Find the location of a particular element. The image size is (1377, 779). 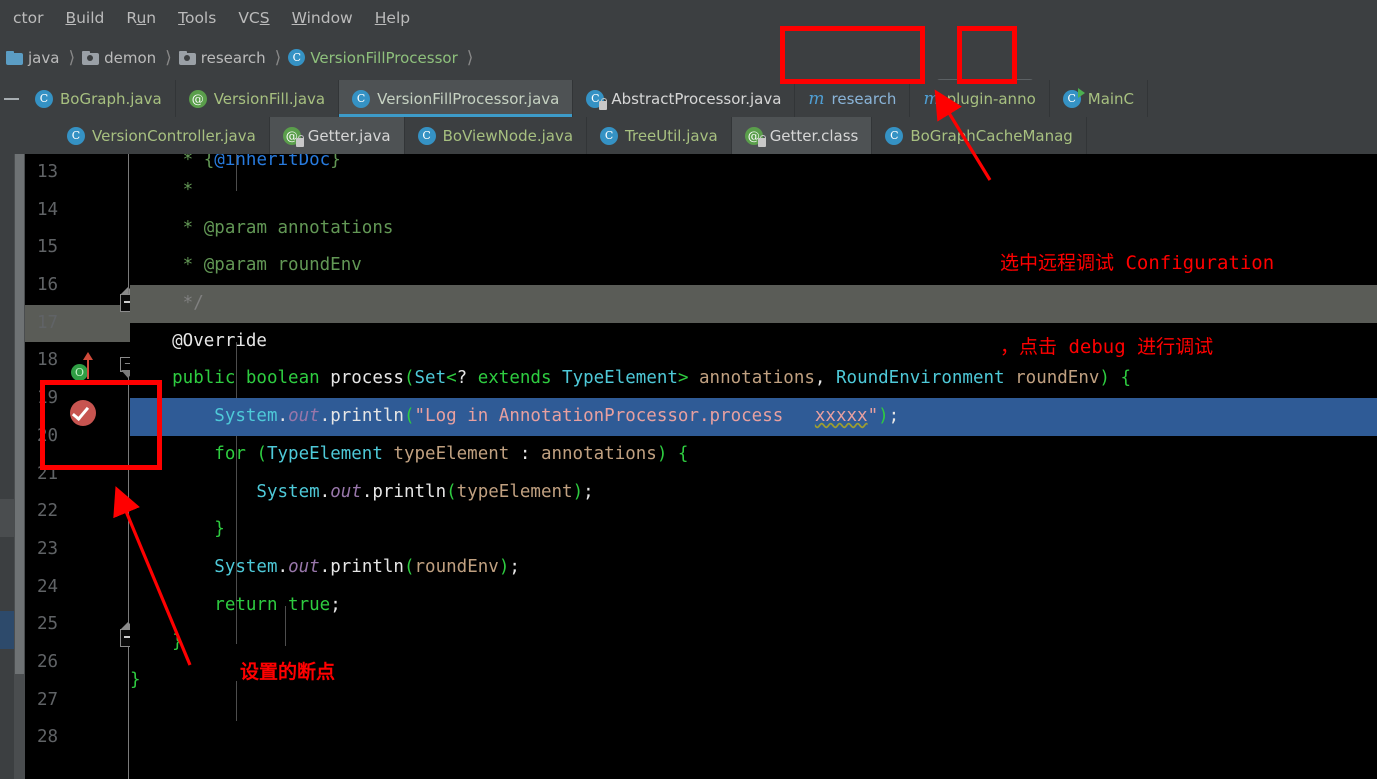

breadcrumb-label: java is located at coordinates (44, 57).